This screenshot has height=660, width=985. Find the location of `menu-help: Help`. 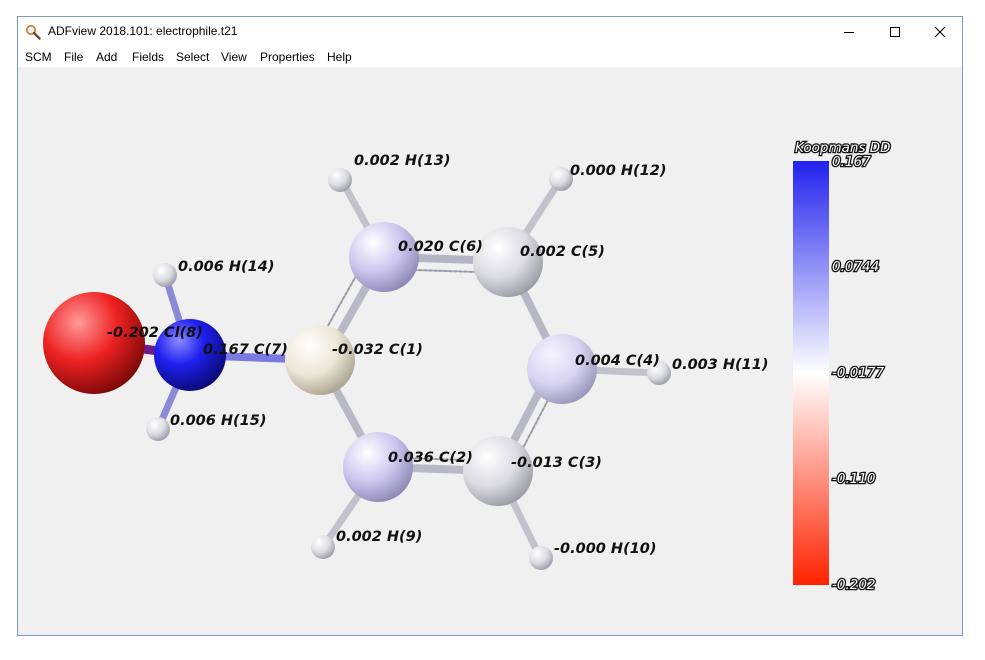

menu-help: Help is located at coordinates (339, 57).